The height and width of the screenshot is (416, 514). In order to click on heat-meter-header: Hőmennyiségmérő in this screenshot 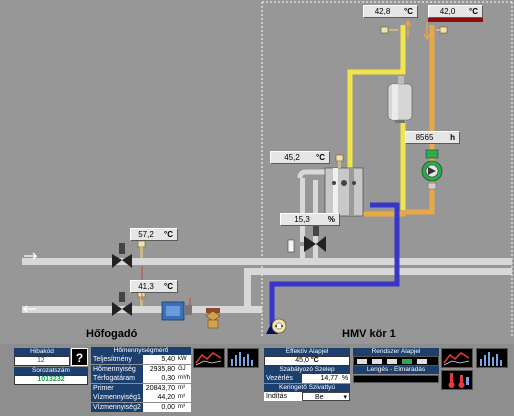, I will do `click(141, 351)`.